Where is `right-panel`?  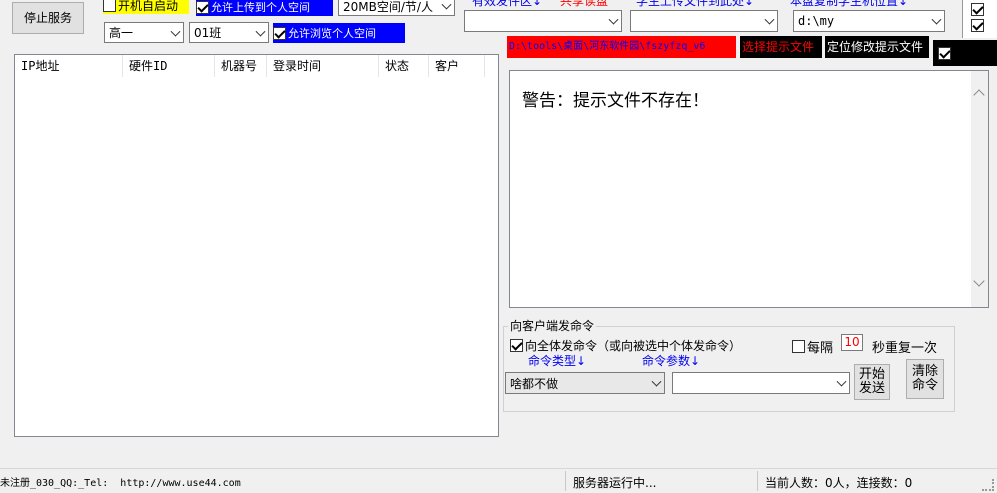 right-panel is located at coordinates (979, 19).